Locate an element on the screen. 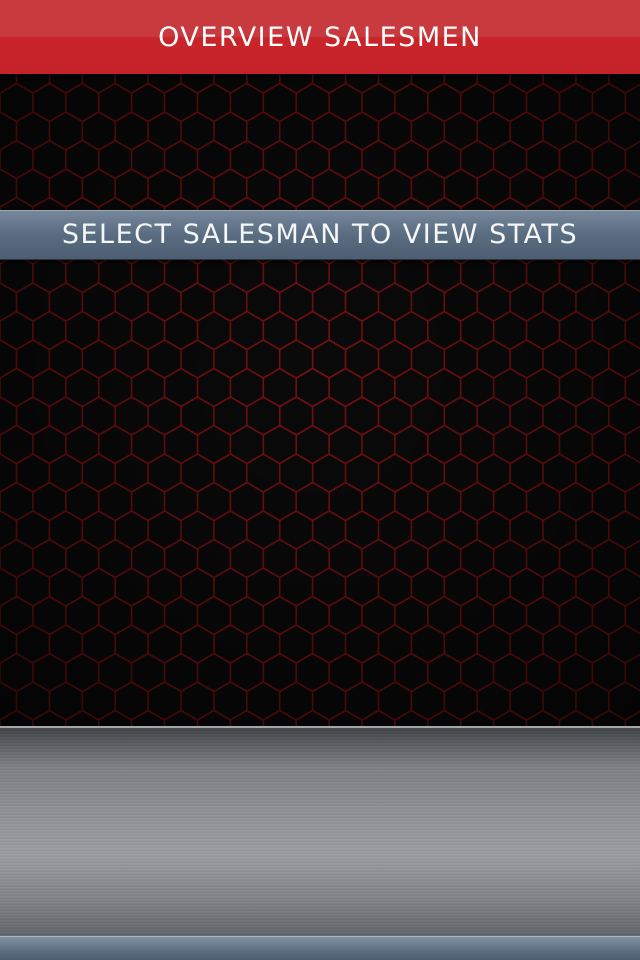 This screenshot has width=640, height=960. bottom-bar is located at coordinates (320, 948).